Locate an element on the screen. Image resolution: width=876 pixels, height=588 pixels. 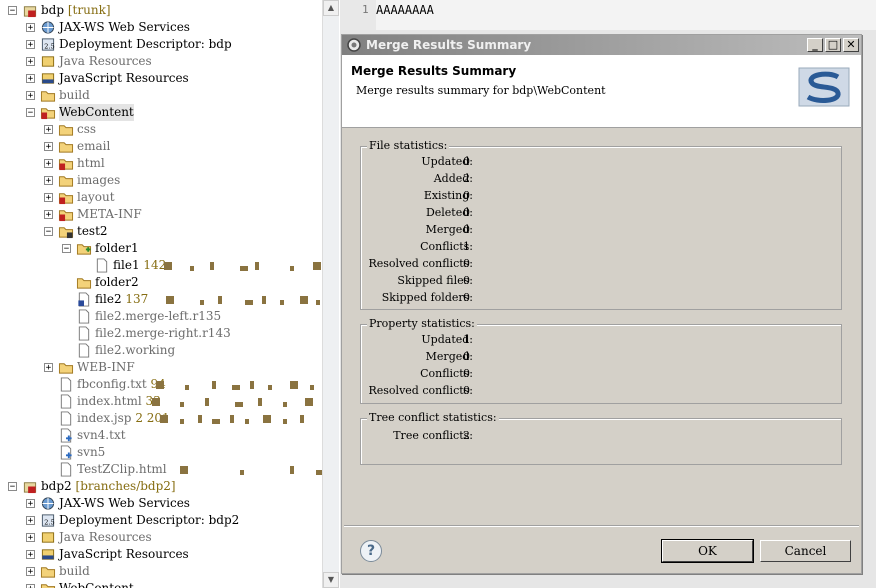
tree-item: − bdp2 [branches/bdp2] is located at coordinates (161, 486).